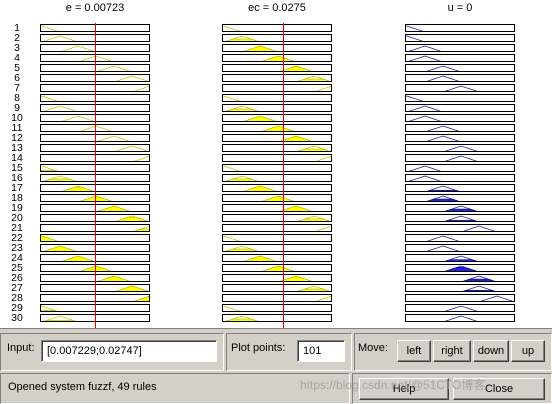 This screenshot has height=404, width=552. Describe the element at coordinates (460, 188) in the screenshot. I see `u-rule-17-plot` at that location.